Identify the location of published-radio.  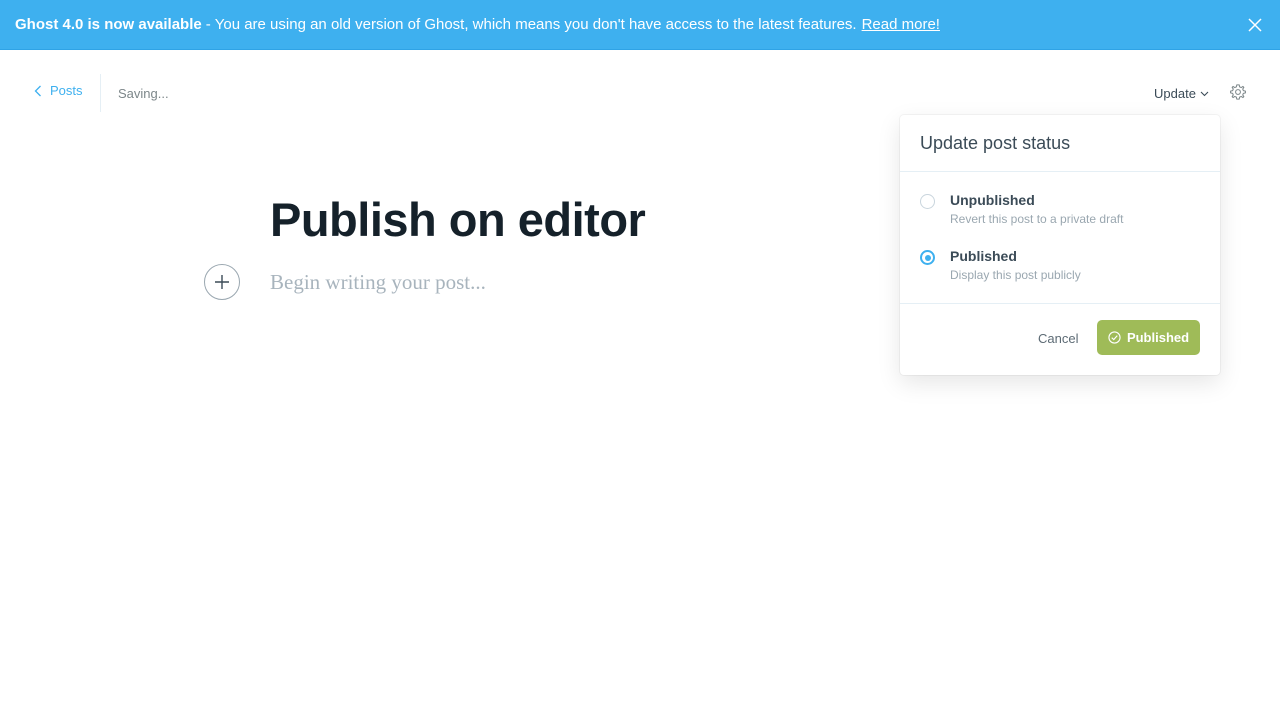
(927, 257).